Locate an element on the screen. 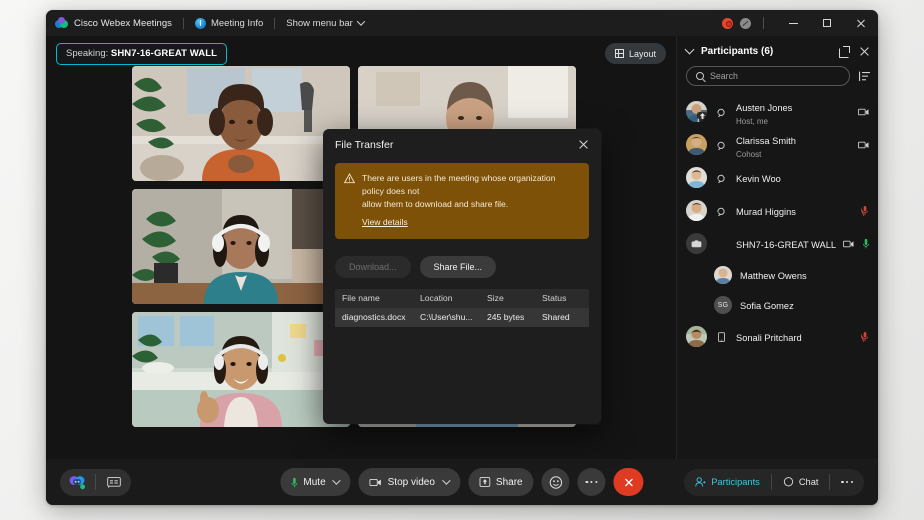 The width and height of the screenshot is (924, 520). list-item: SHN7-16-GREAT WALL is located at coordinates (777, 243).